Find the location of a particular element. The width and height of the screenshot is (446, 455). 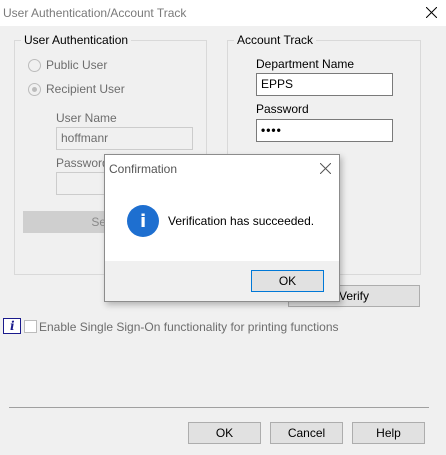

user-password-label: Password is located at coordinates (82, 163).